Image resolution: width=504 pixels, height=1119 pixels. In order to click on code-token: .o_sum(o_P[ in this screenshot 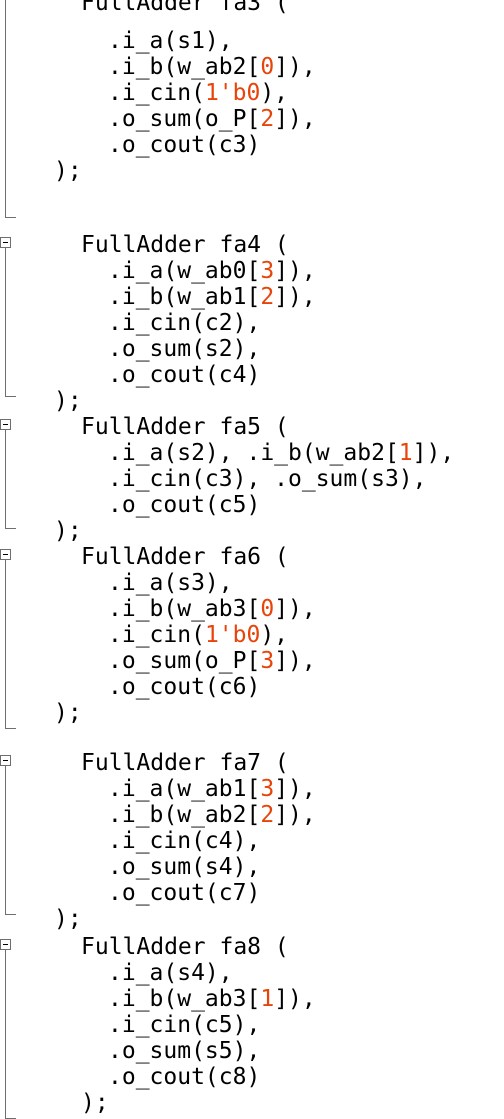, I will do `click(184, 119)`.